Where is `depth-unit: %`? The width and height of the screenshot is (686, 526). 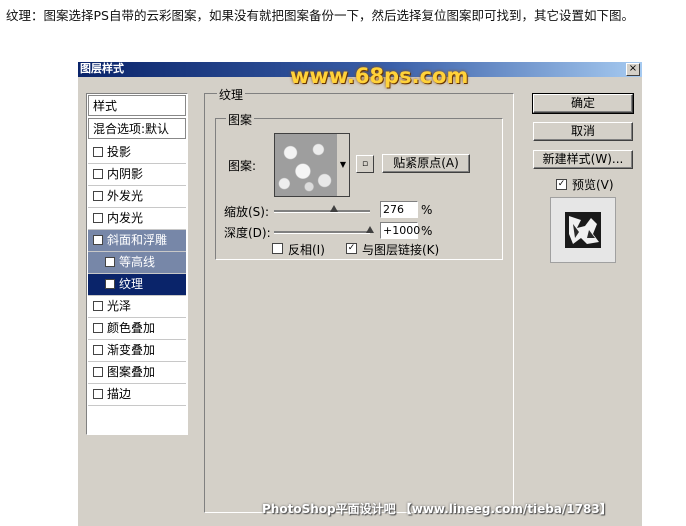 depth-unit: % is located at coordinates (427, 231).